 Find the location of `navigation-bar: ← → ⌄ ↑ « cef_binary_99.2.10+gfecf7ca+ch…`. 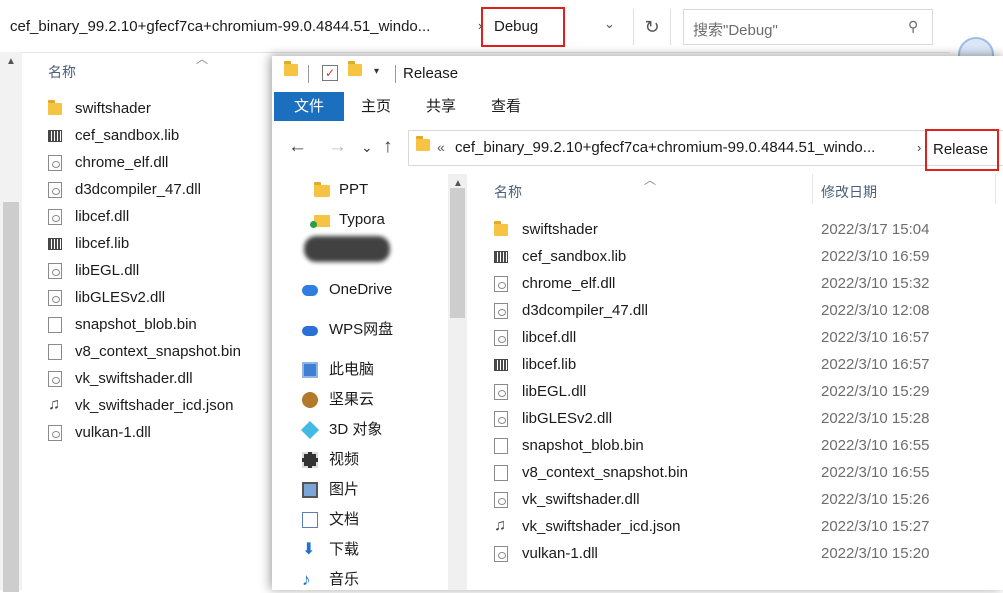

navigation-bar: ← → ⌄ ↑ « cef_binary_99.2.10+gfecf7ca+ch… is located at coordinates (637, 148).